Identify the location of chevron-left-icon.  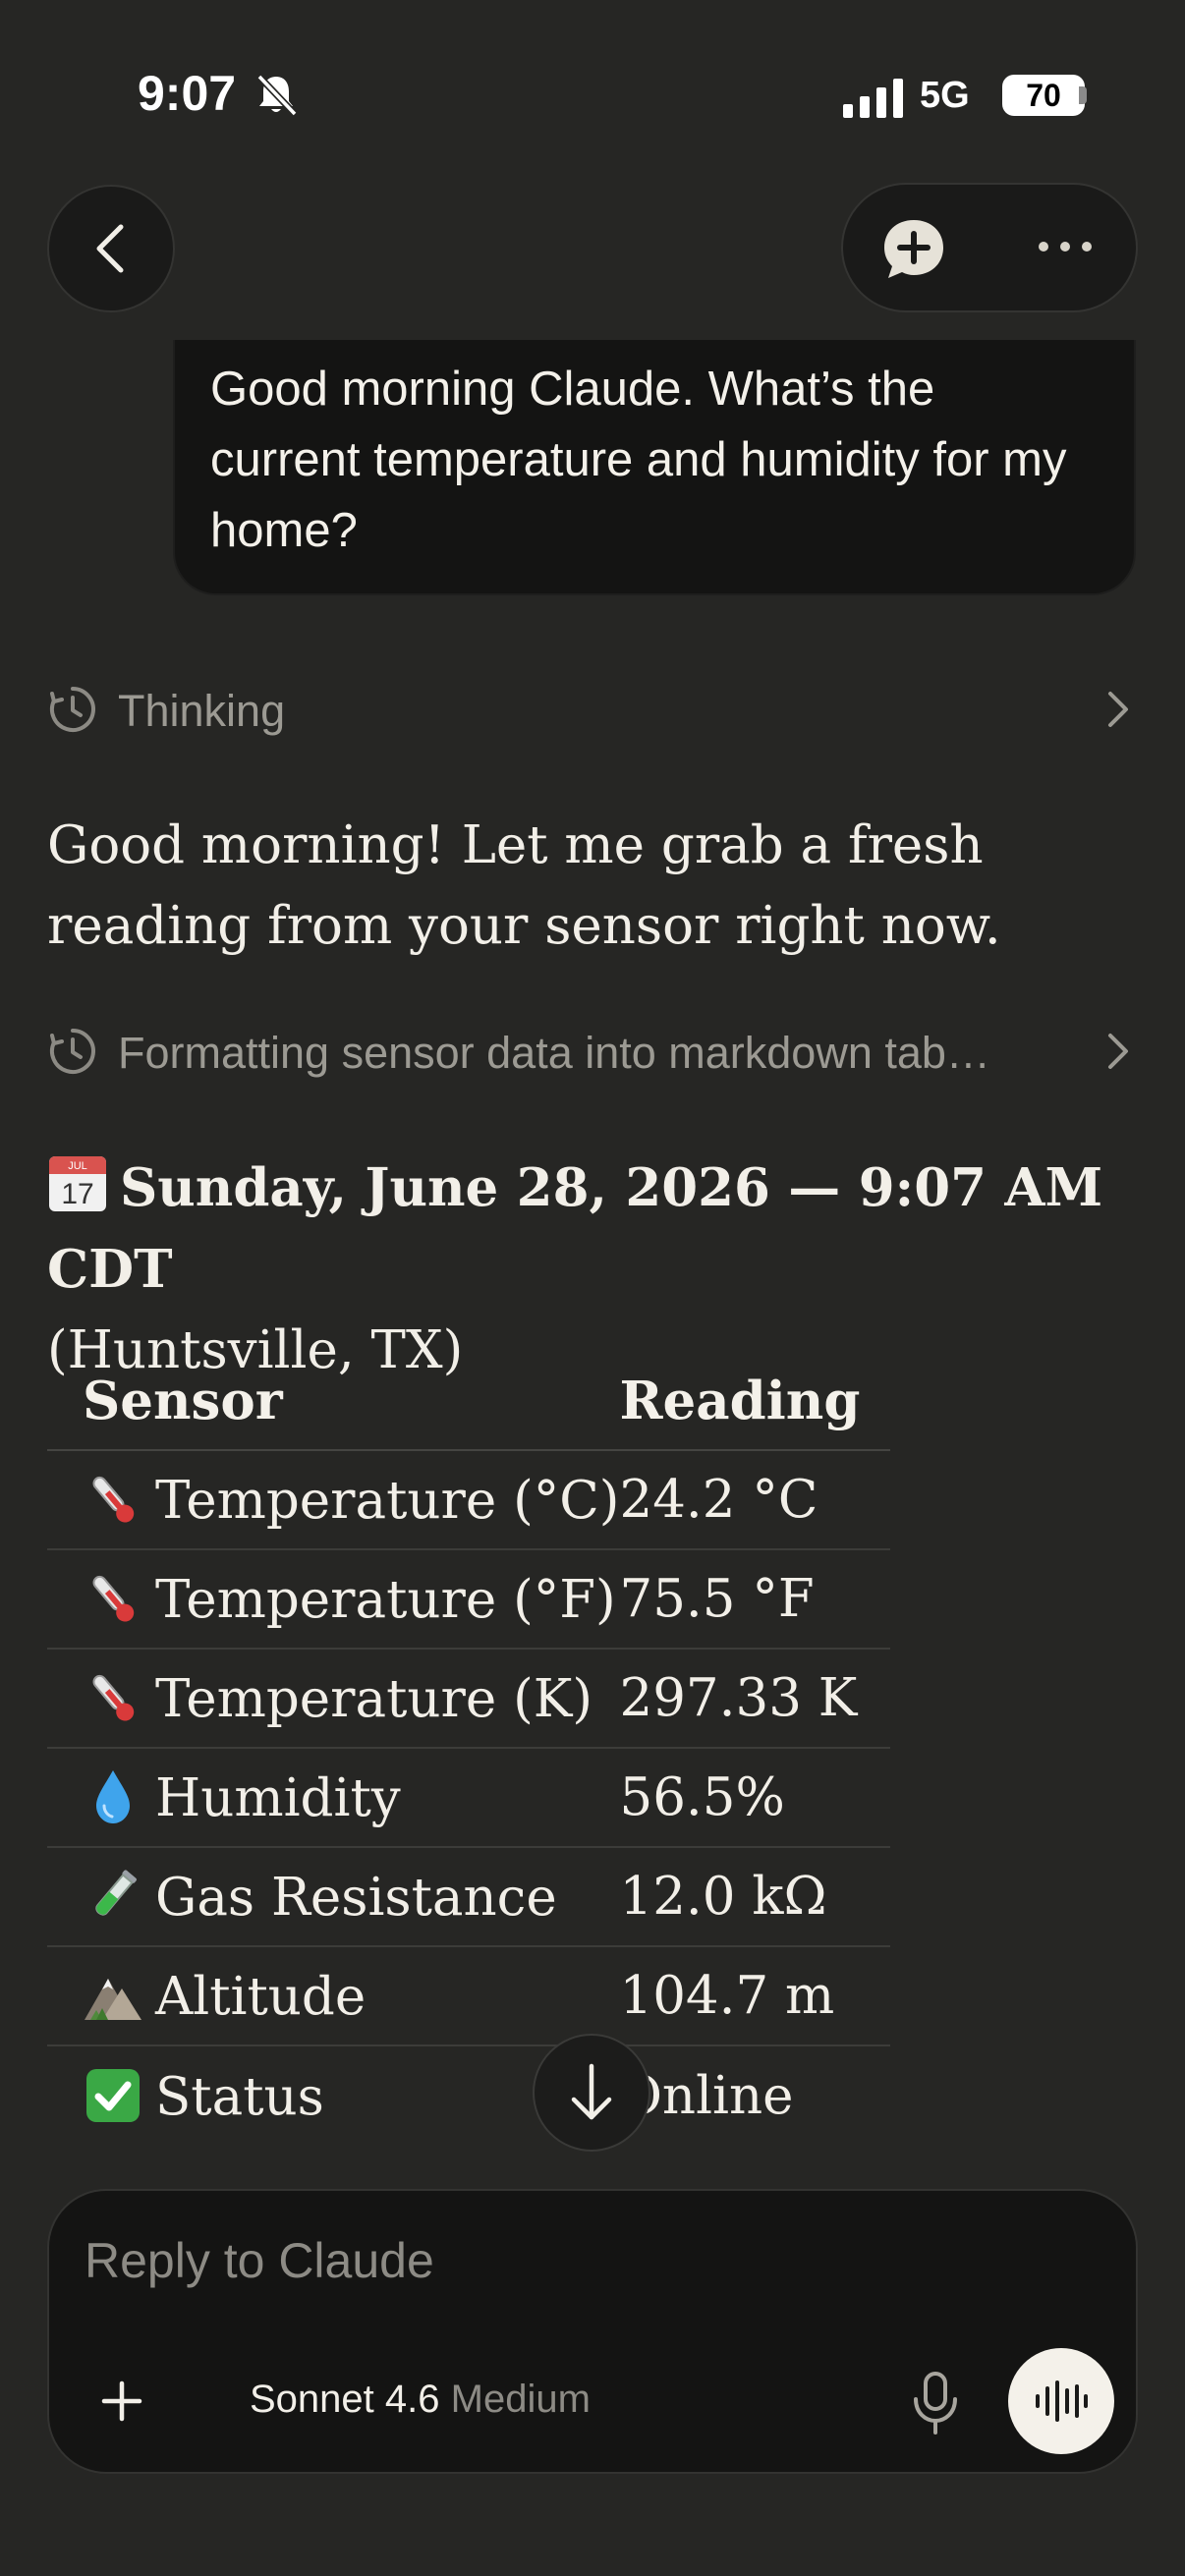
(110, 248).